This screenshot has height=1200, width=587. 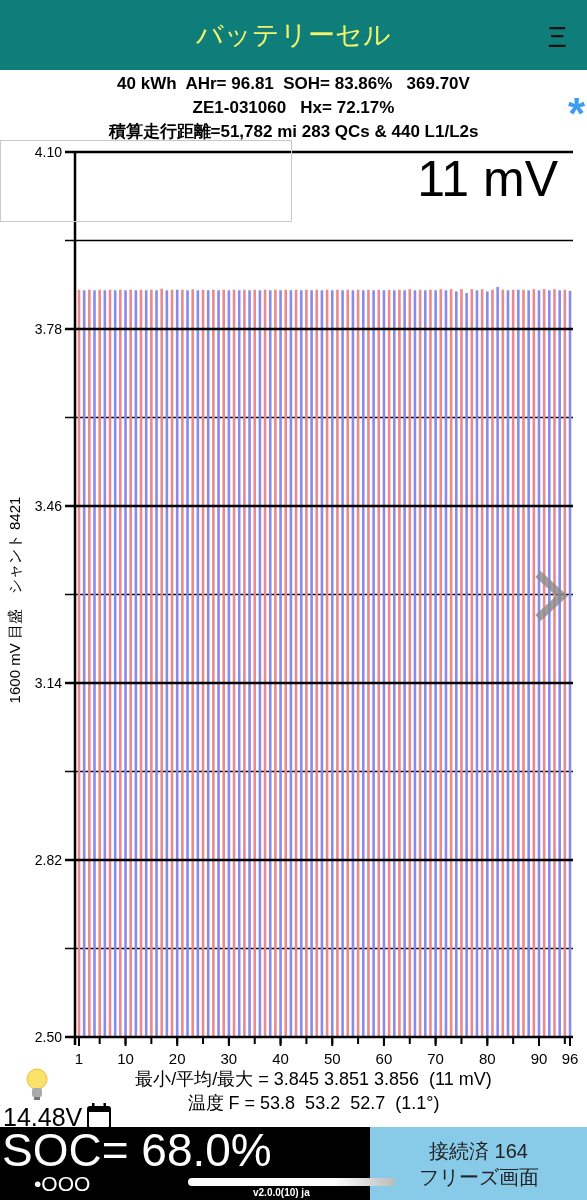 What do you see at coordinates (293, 131) in the screenshot?
I see `info-line: 積算走行距離=51,782 mi 283 QCs & 440 L1/L2s` at bounding box center [293, 131].